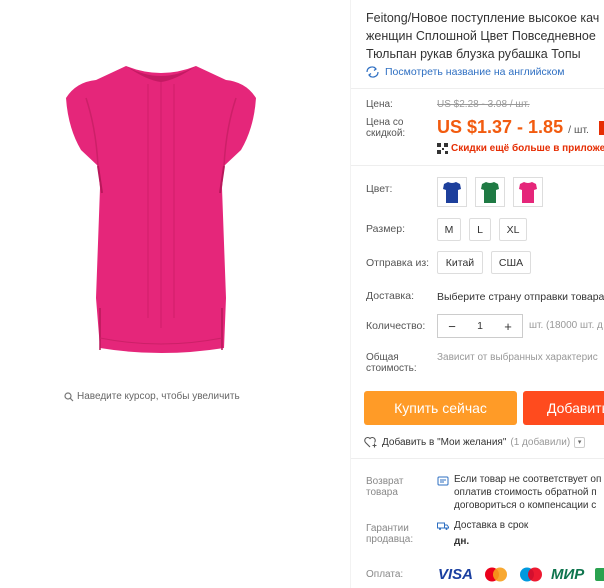 The width and height of the screenshot is (604, 588). What do you see at coordinates (601, 128) in the screenshot?
I see `sale-badge` at bounding box center [601, 128].